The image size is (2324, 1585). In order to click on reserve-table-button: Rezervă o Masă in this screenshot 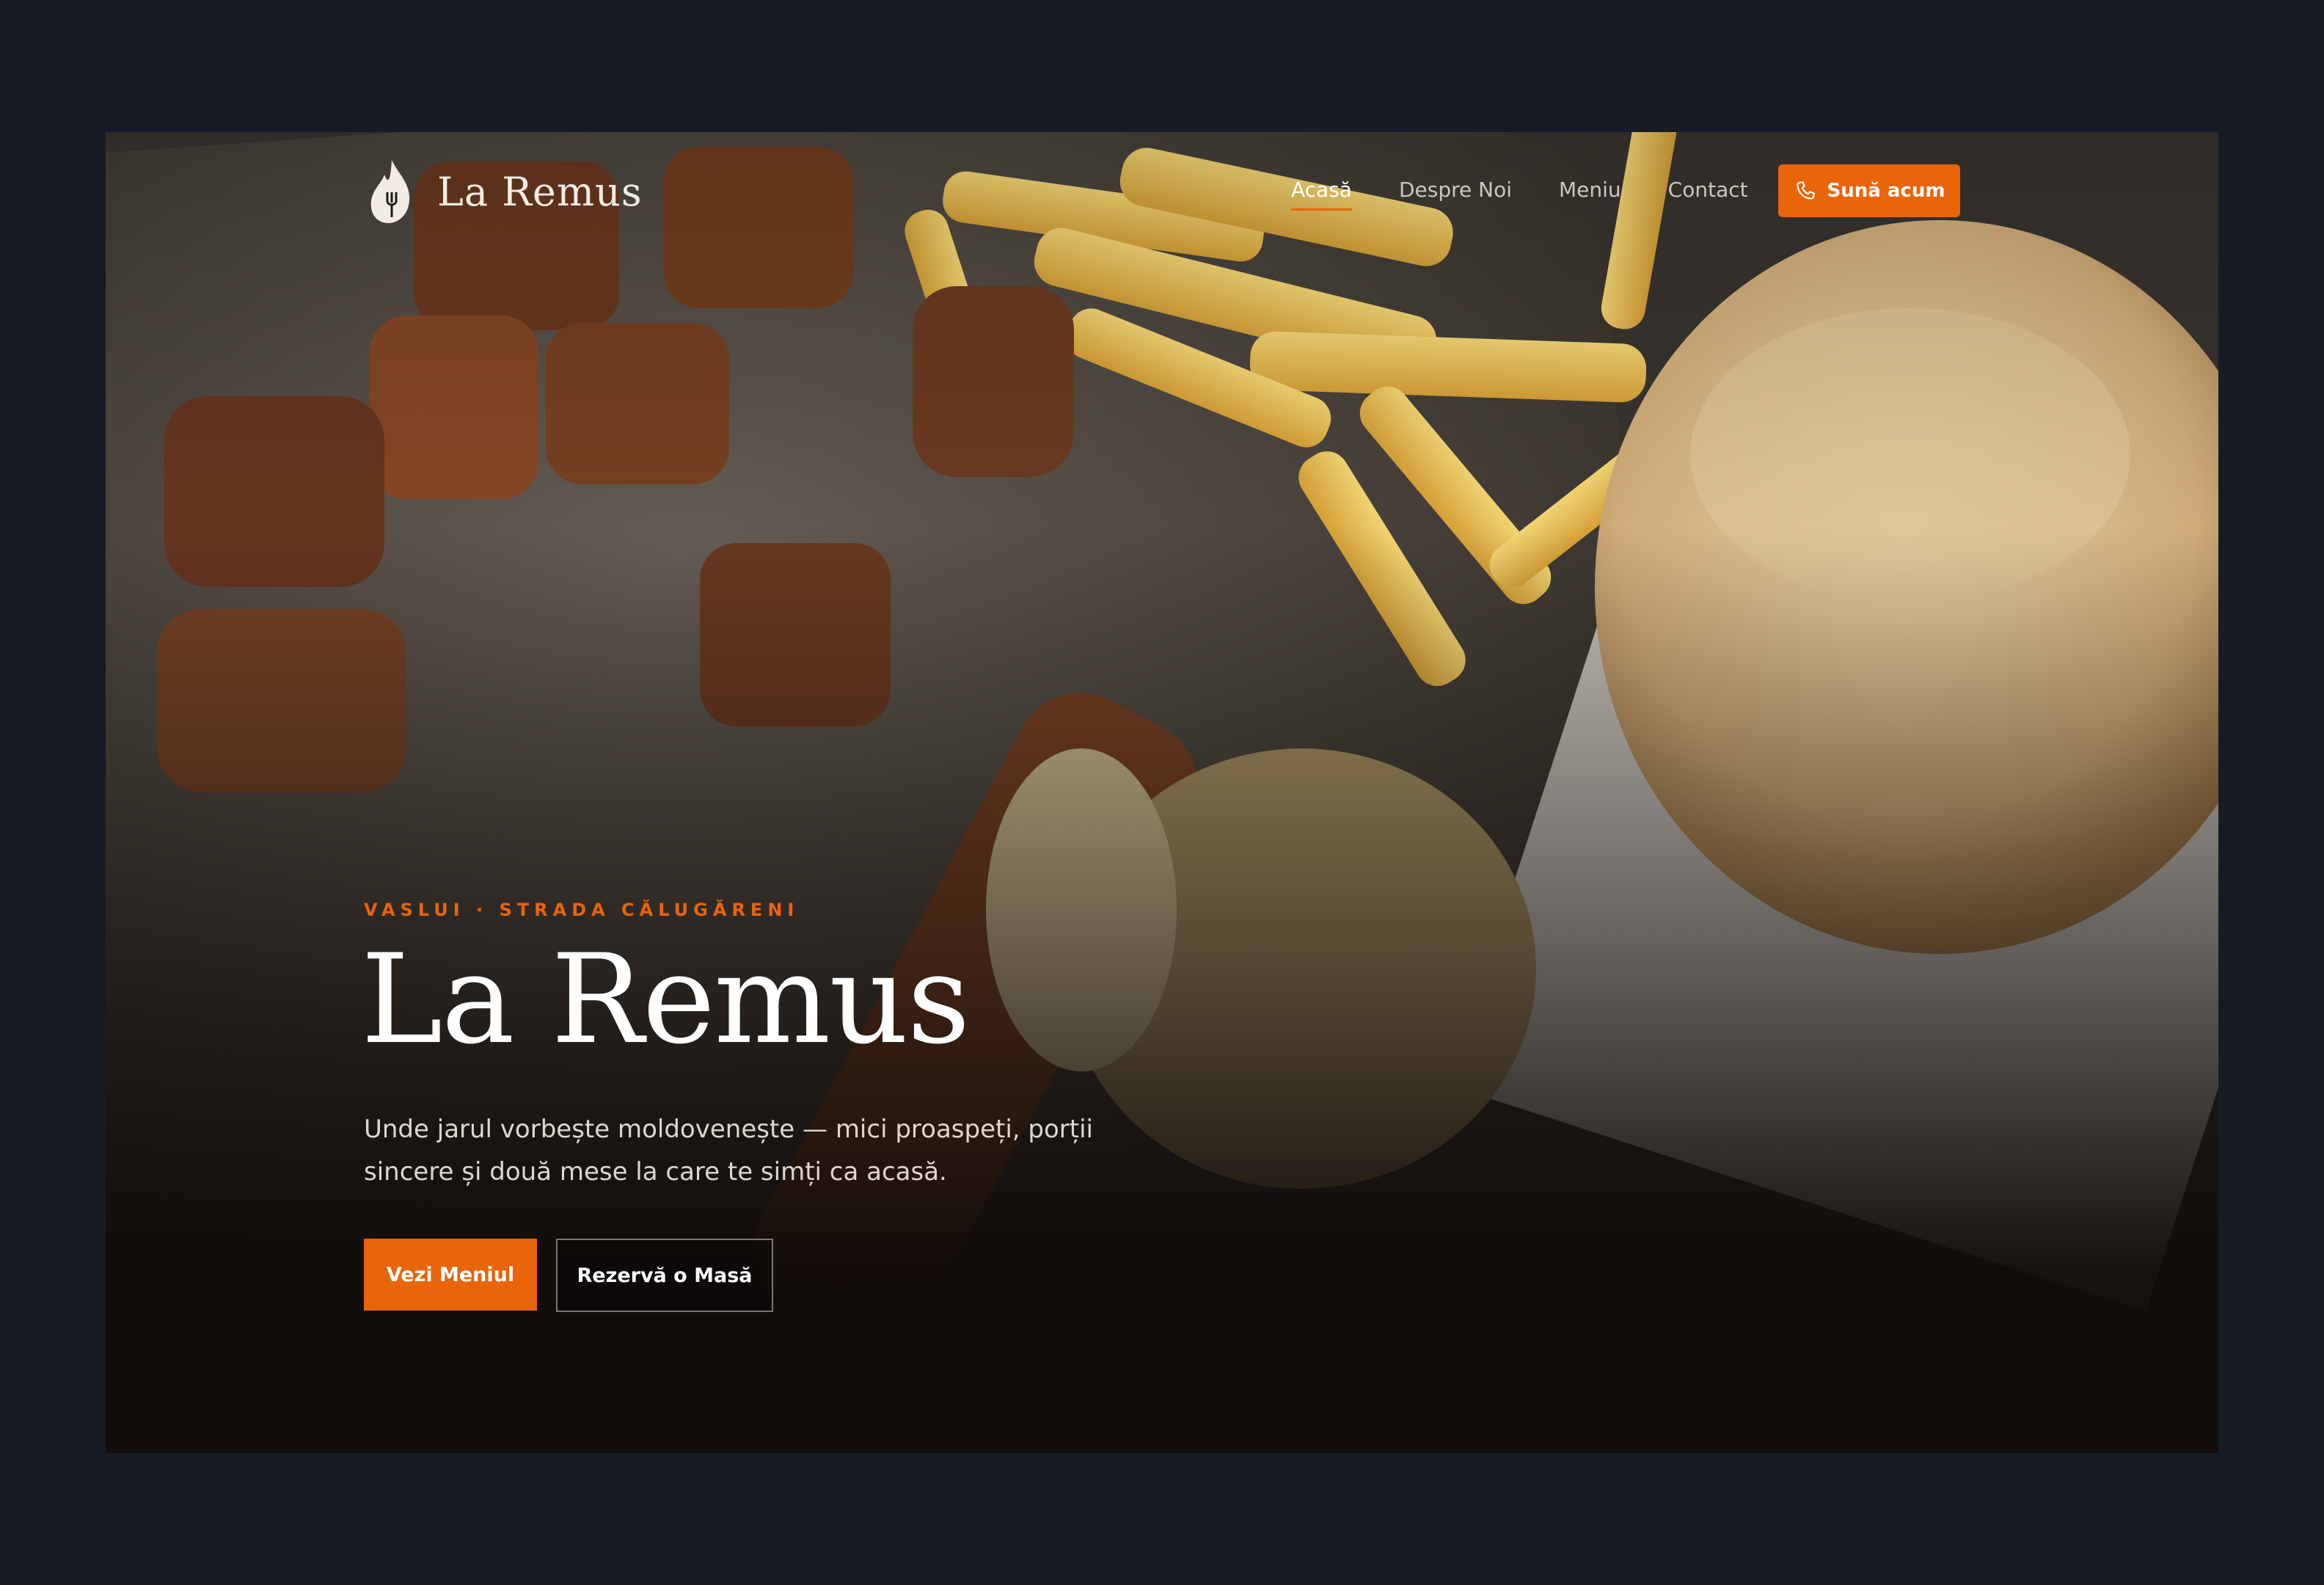, I will do `click(664, 1275)`.